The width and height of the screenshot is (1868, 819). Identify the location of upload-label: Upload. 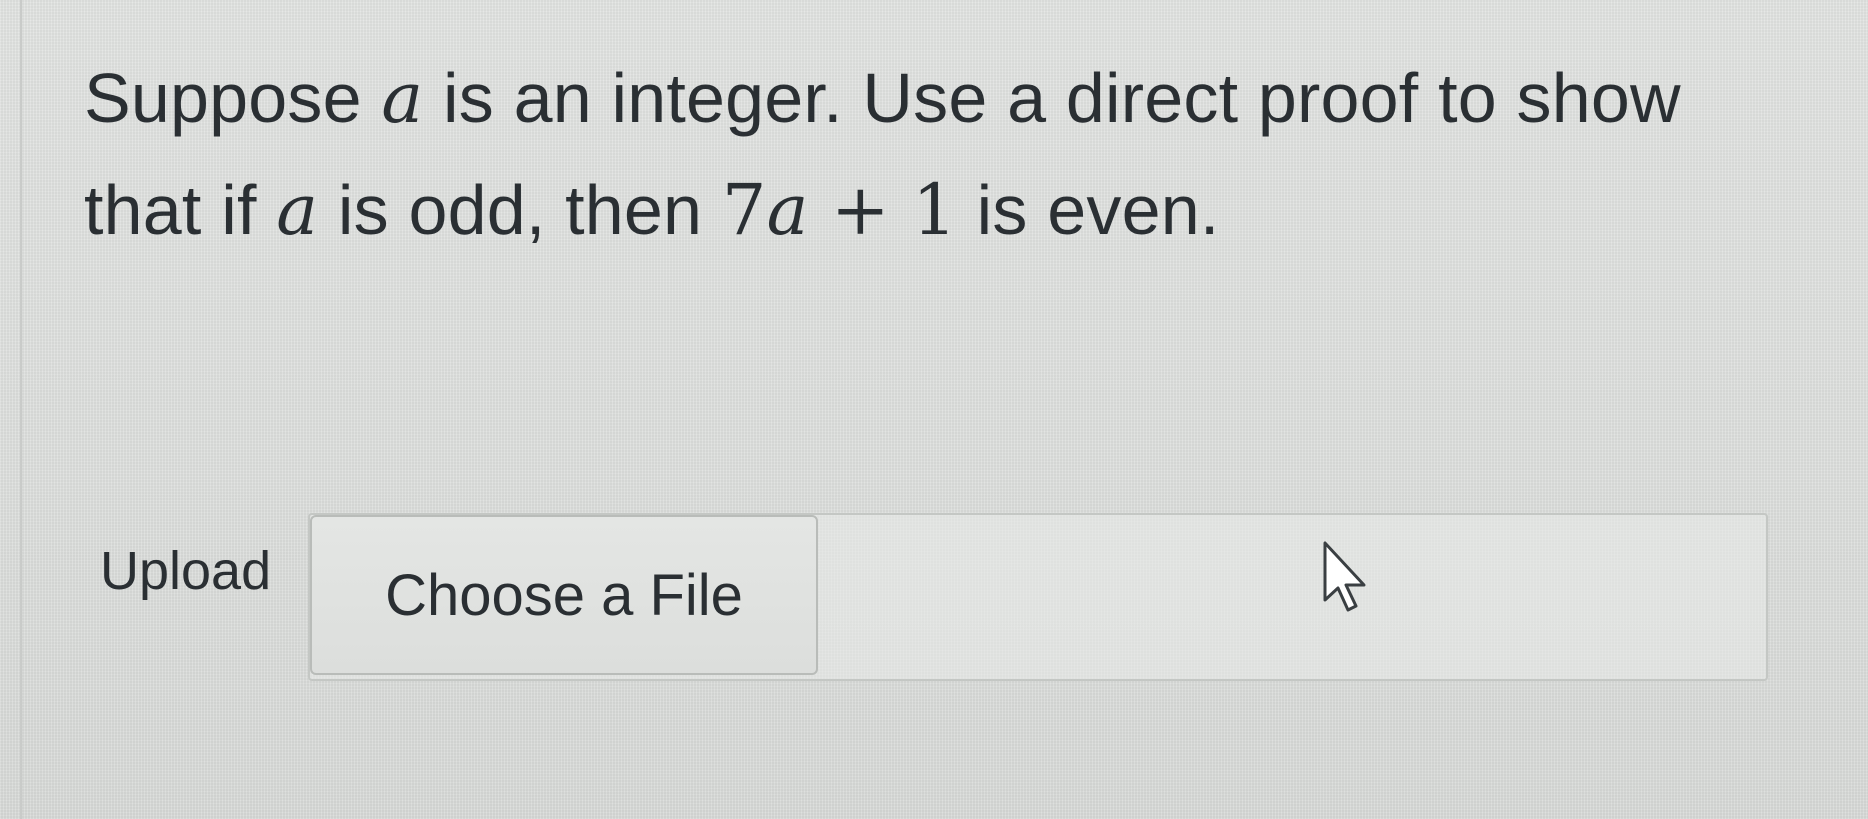
(186, 571).